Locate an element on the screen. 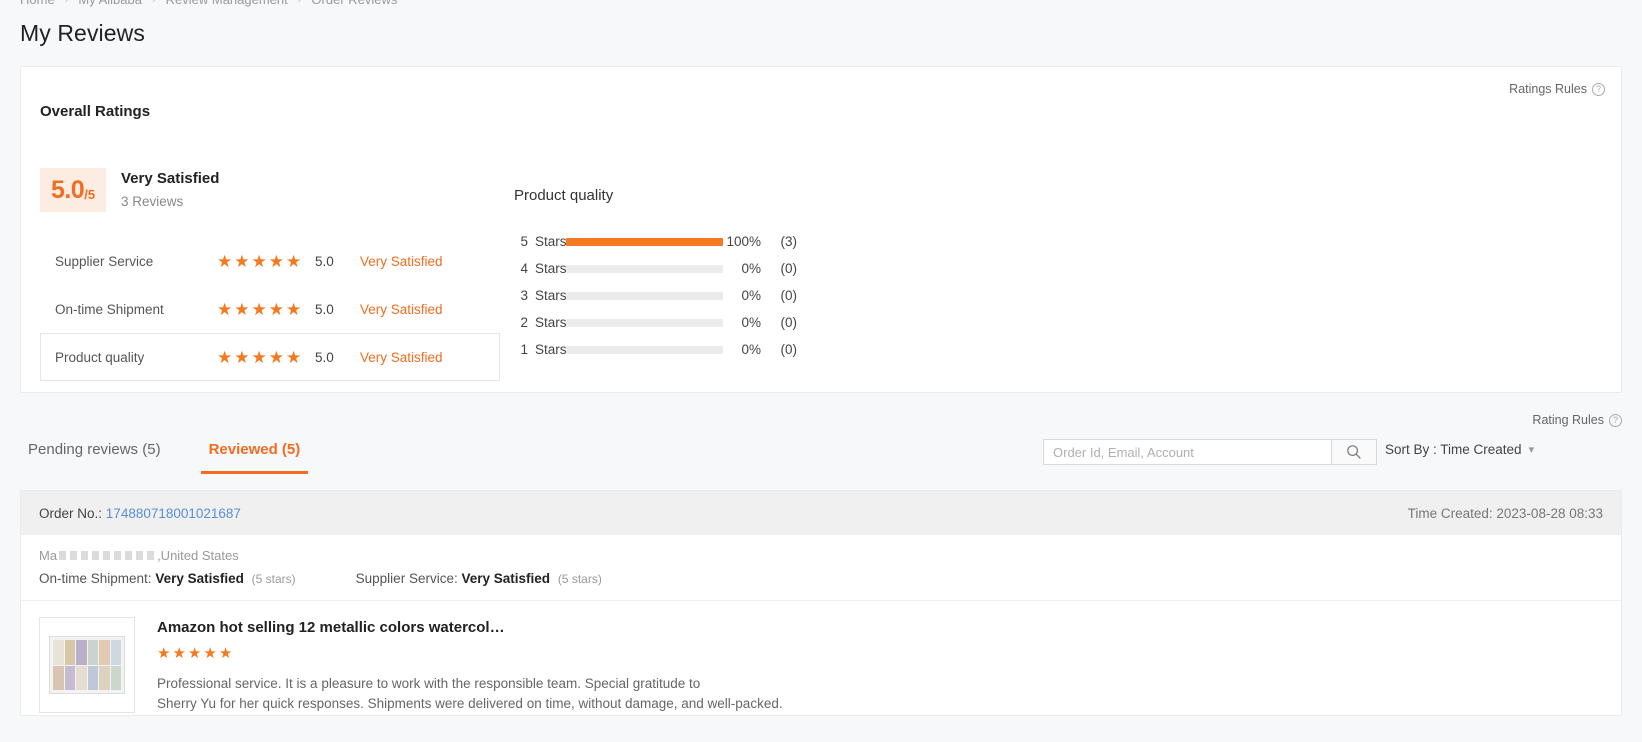 This screenshot has width=1642, height=742. sort-by-label: Sort By : Time Created is located at coordinates (1453, 449).